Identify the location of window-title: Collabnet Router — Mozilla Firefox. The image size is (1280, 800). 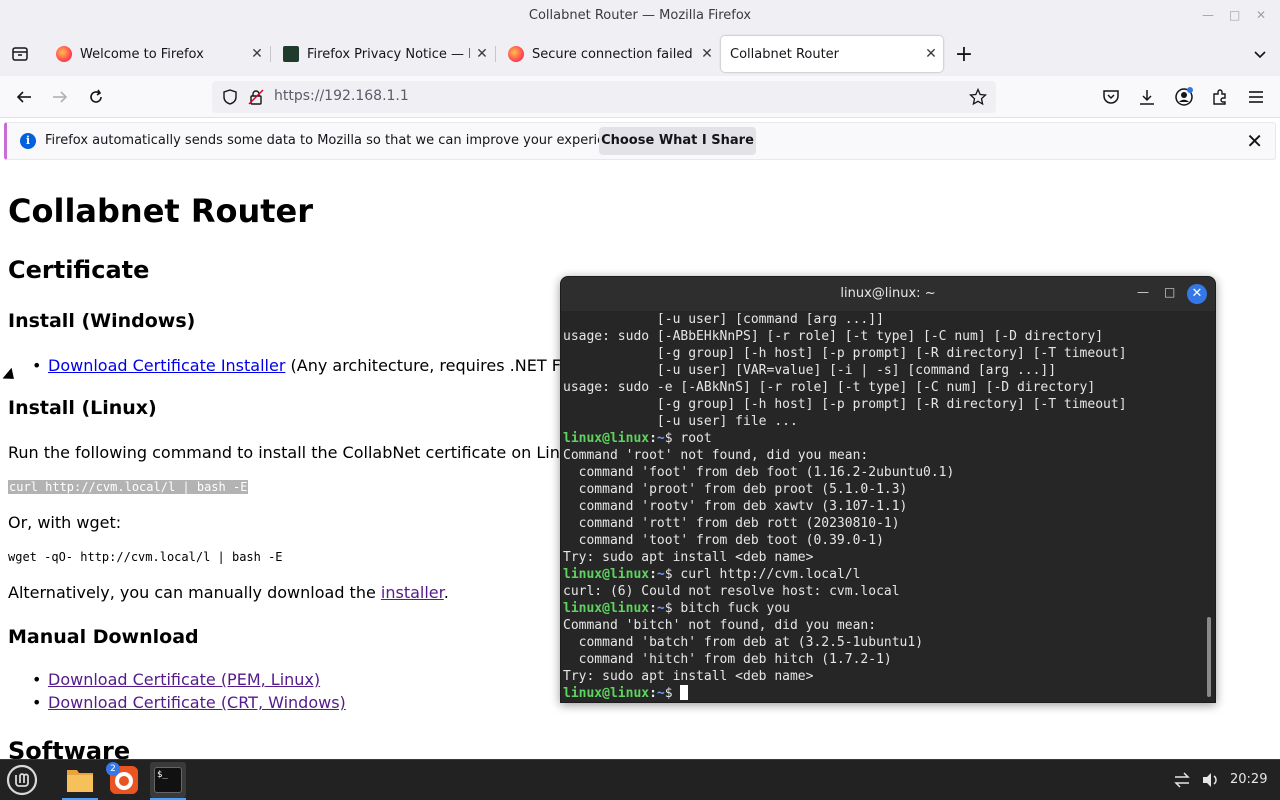
(640, 15).